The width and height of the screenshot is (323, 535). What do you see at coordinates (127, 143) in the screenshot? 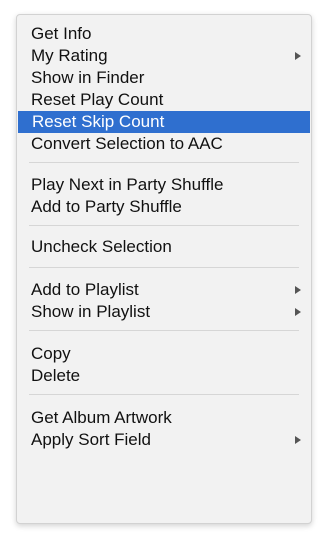
I see `menu-item-label: Convert Selection to AAC` at bounding box center [127, 143].